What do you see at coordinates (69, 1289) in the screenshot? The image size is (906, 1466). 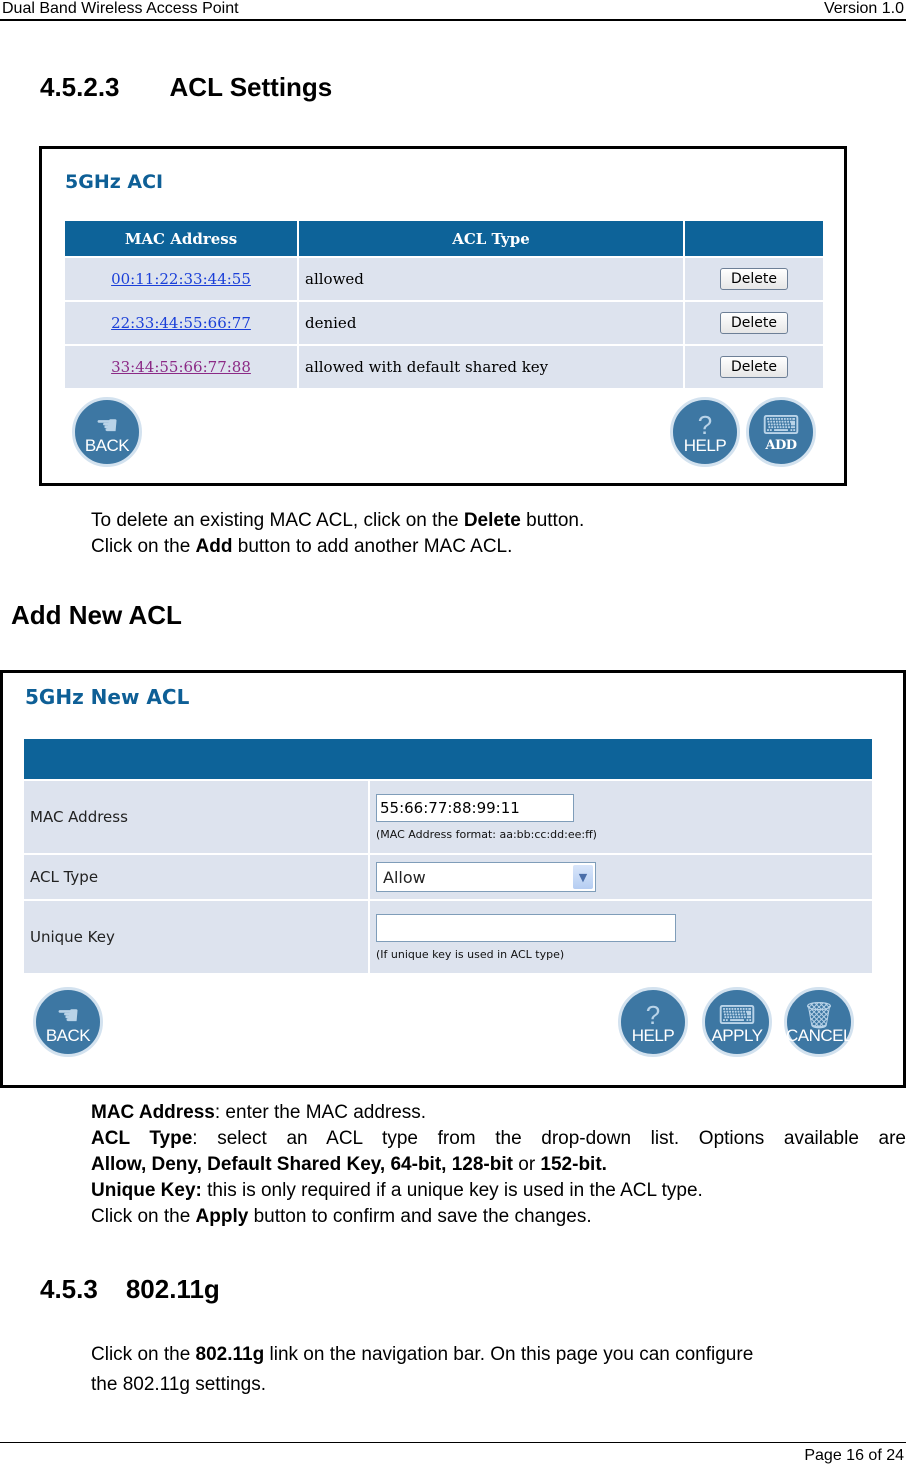 I see `section-number: 4.5.3` at bounding box center [69, 1289].